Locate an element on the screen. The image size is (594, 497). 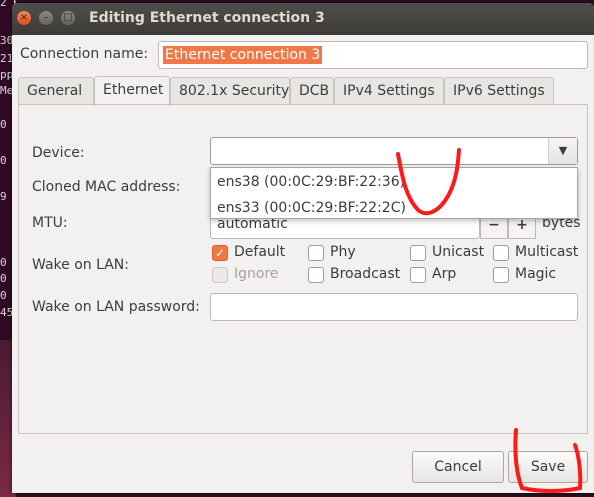
device-label: Device: is located at coordinates (58, 153).